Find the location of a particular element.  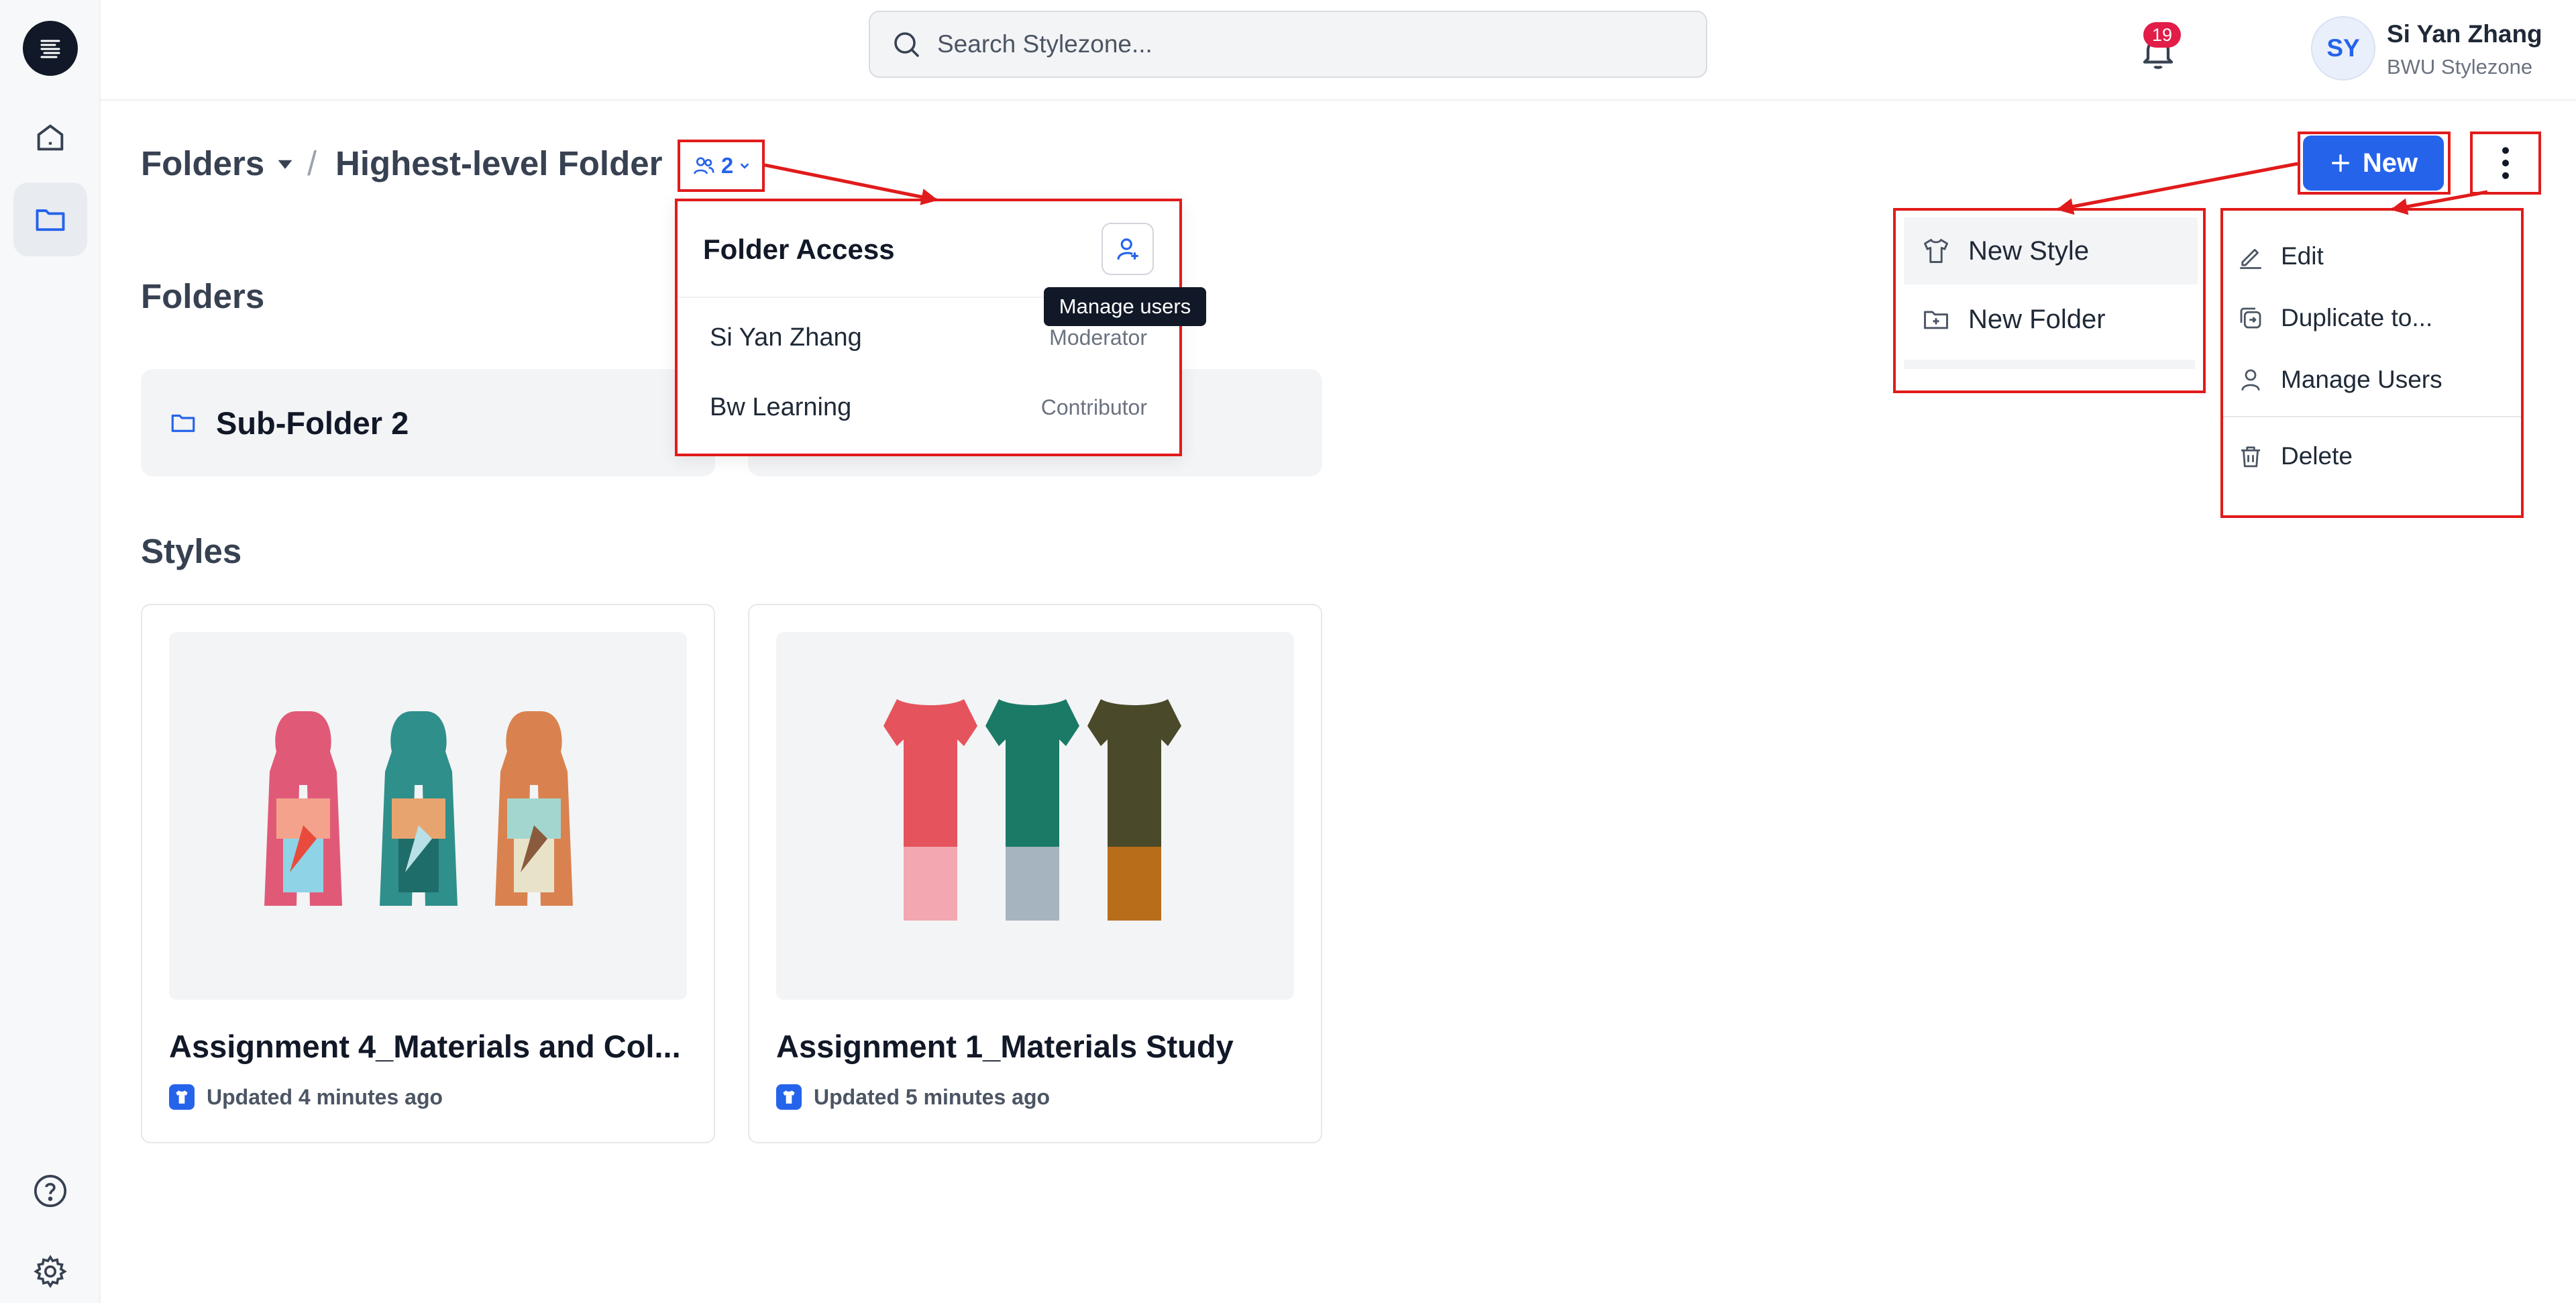

style-updated: Updated 4 minutes ago is located at coordinates (325, 1096).